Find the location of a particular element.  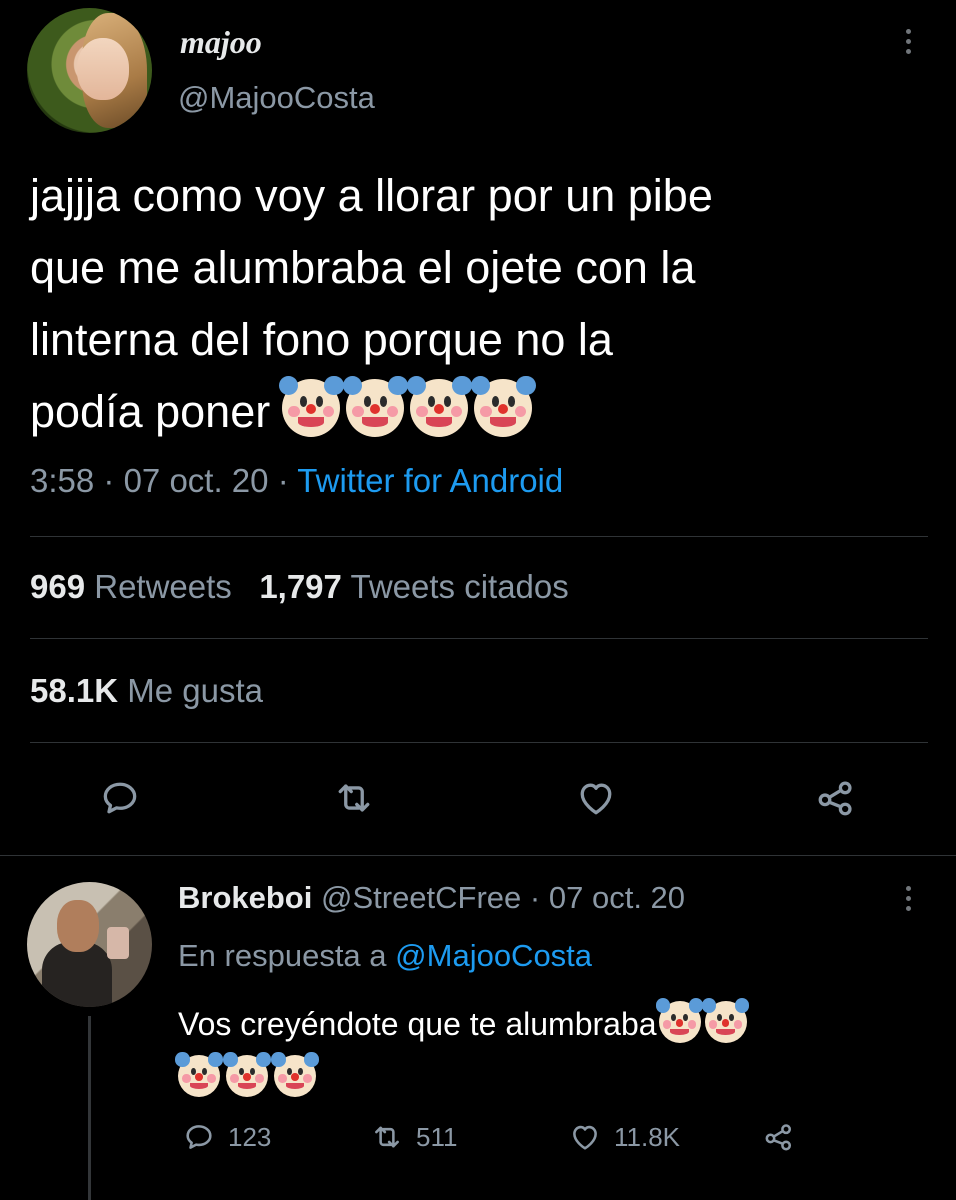

likes-stats: 58.1K Me gusta is located at coordinates (146, 691).